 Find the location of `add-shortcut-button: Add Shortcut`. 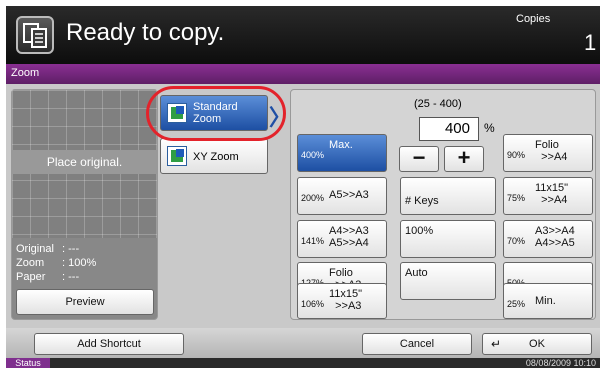

add-shortcut-button: Add Shortcut is located at coordinates (109, 344).